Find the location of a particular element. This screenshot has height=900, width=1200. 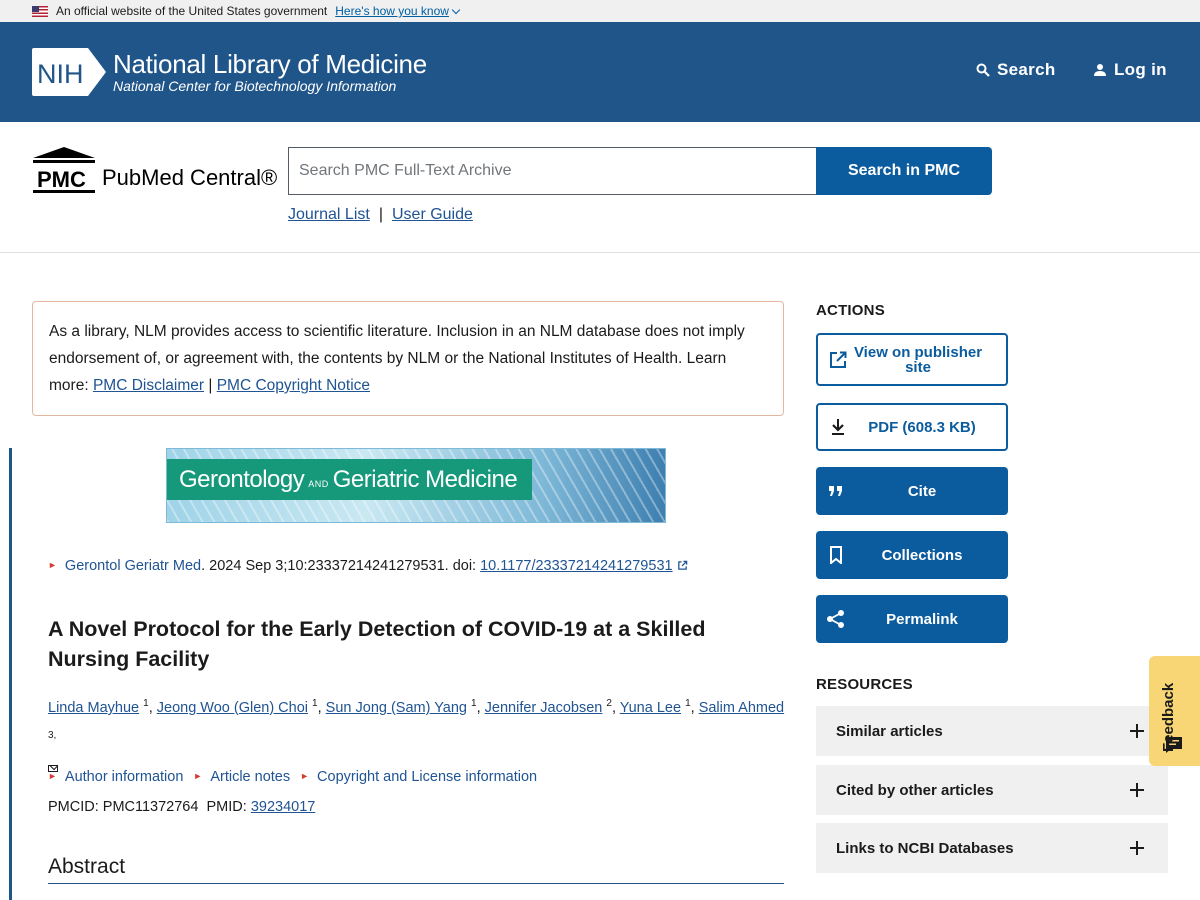

search-in-pmc-button: Search in PMC is located at coordinates (904, 171).